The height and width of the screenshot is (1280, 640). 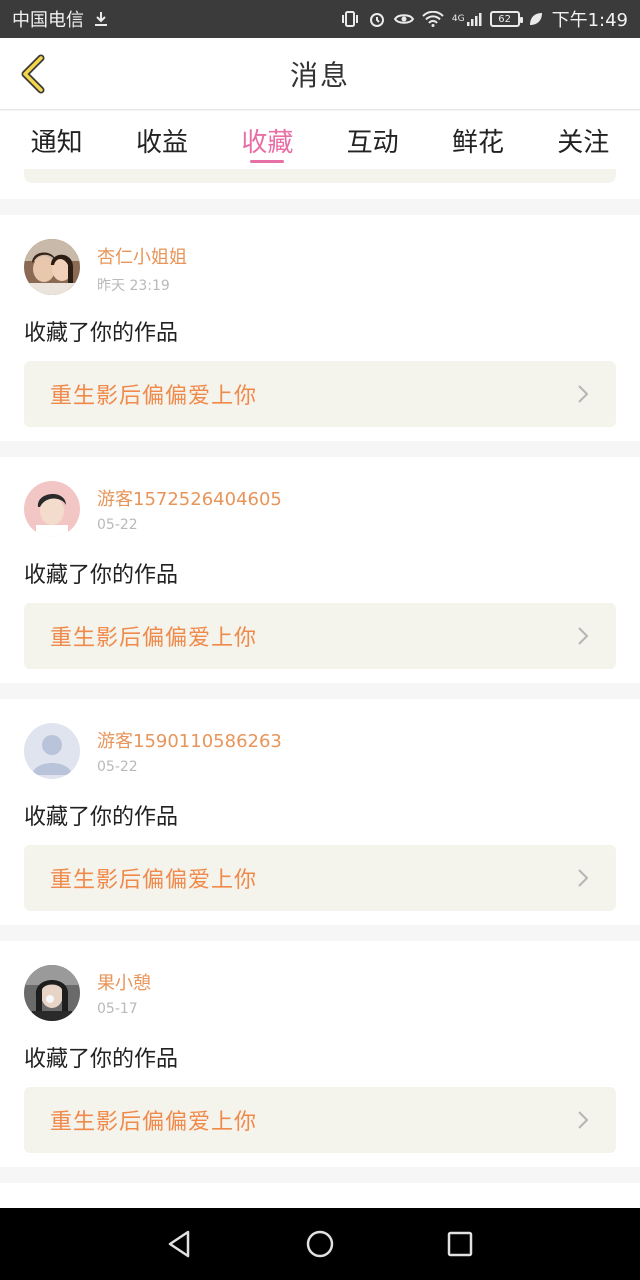 What do you see at coordinates (377, 19) in the screenshot?
I see `alarm-icon` at bounding box center [377, 19].